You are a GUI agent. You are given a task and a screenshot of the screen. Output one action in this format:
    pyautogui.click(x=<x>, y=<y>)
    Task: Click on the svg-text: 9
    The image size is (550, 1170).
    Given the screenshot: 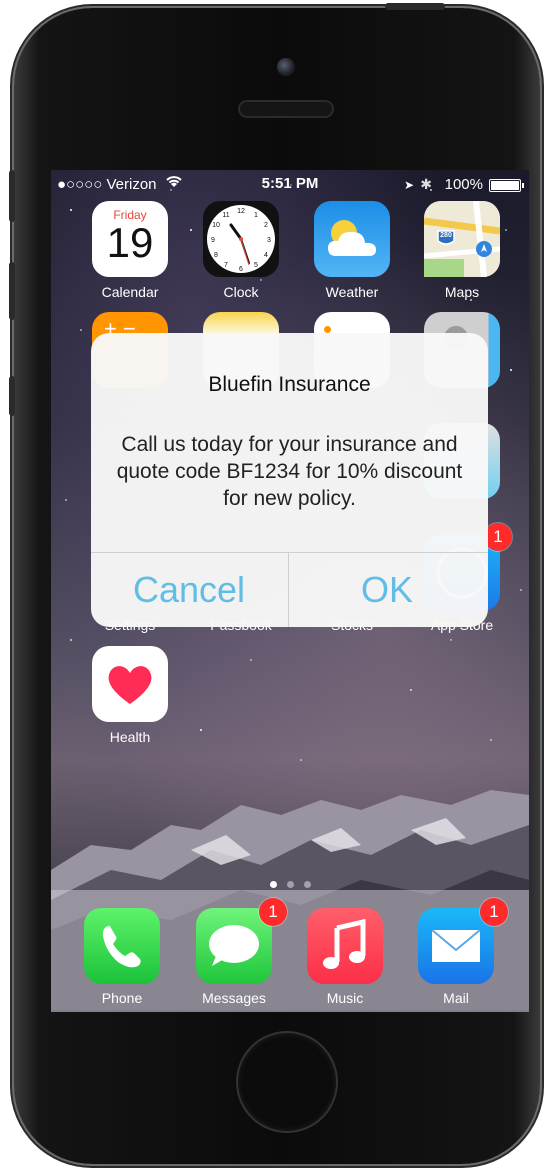 What is the action you would take?
    pyautogui.click(x=213, y=240)
    